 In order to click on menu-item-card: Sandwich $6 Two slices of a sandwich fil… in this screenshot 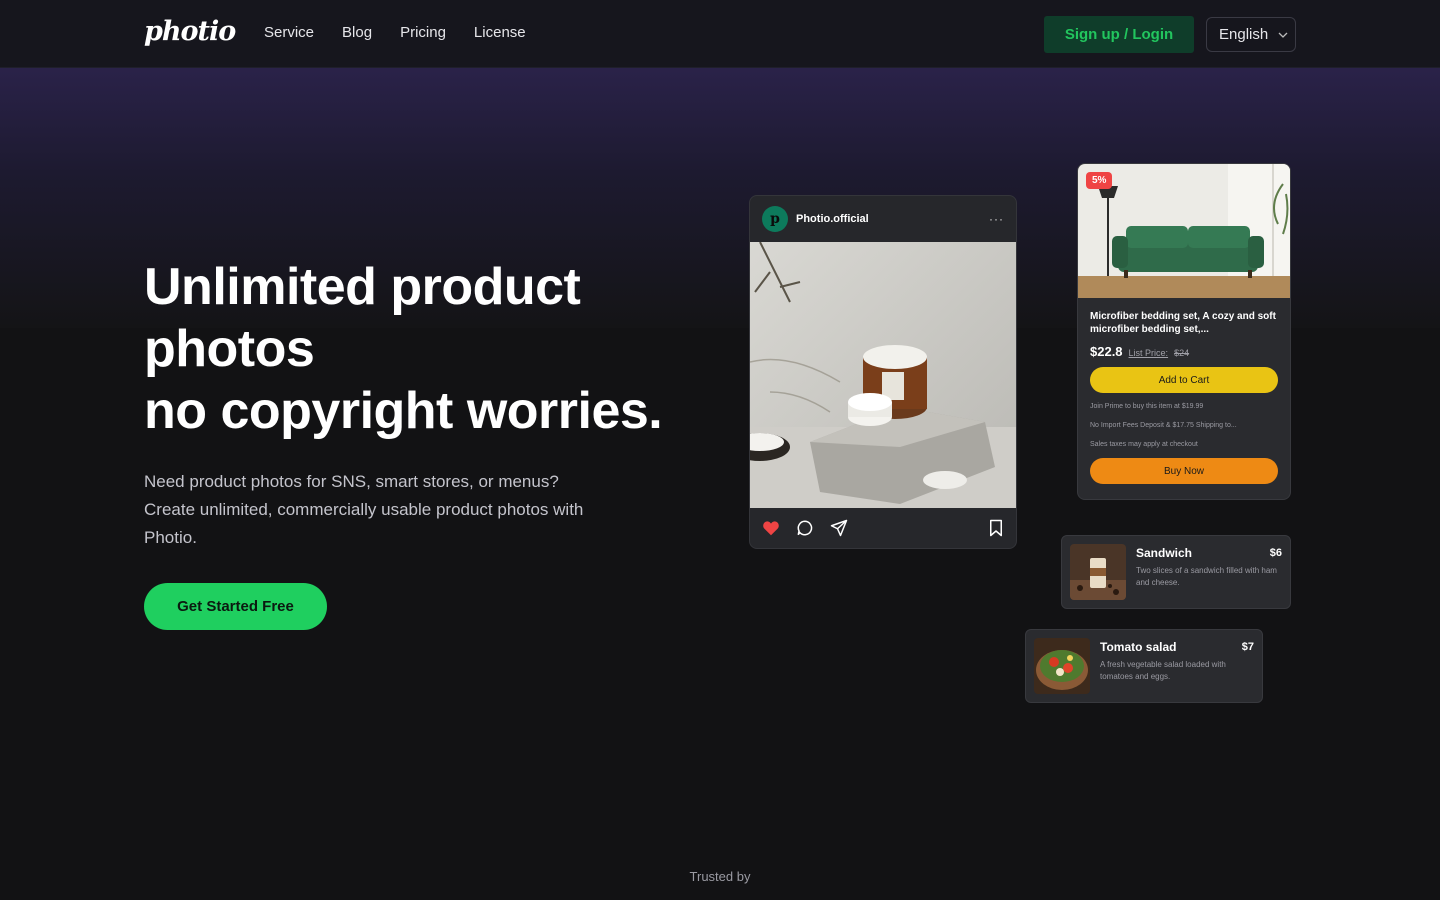, I will do `click(1176, 572)`.